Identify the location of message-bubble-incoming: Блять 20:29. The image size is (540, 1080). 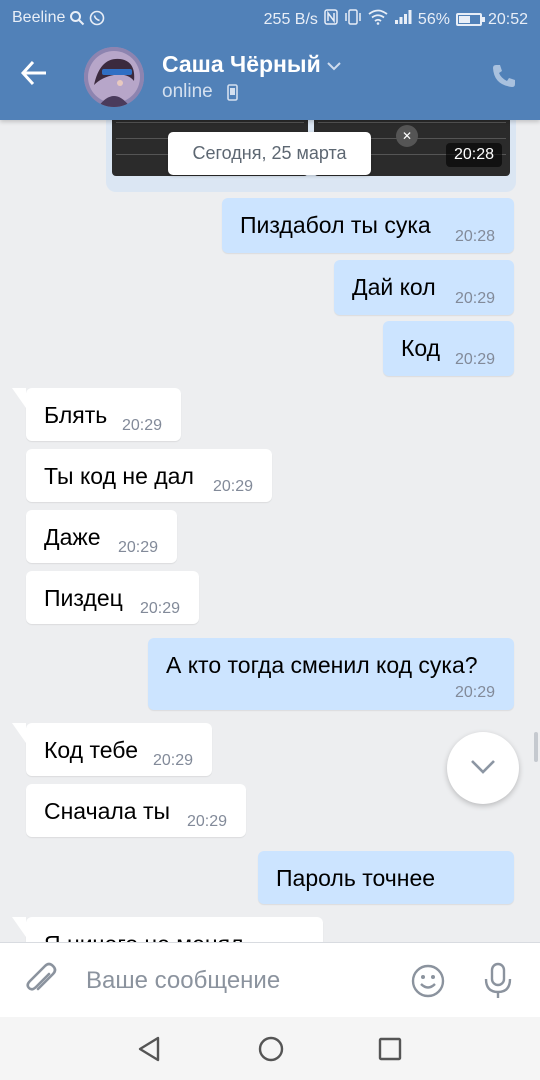
(96, 414).